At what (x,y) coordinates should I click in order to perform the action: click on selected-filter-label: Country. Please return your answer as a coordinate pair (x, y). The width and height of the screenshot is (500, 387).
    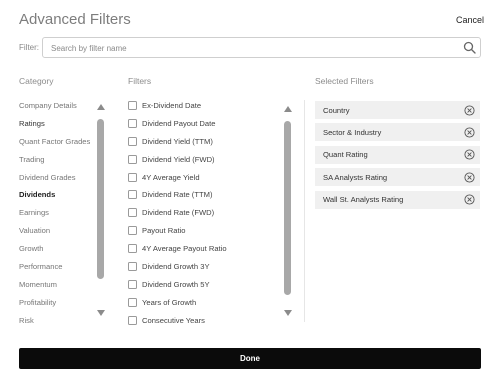
    Looking at the image, I should click on (336, 110).